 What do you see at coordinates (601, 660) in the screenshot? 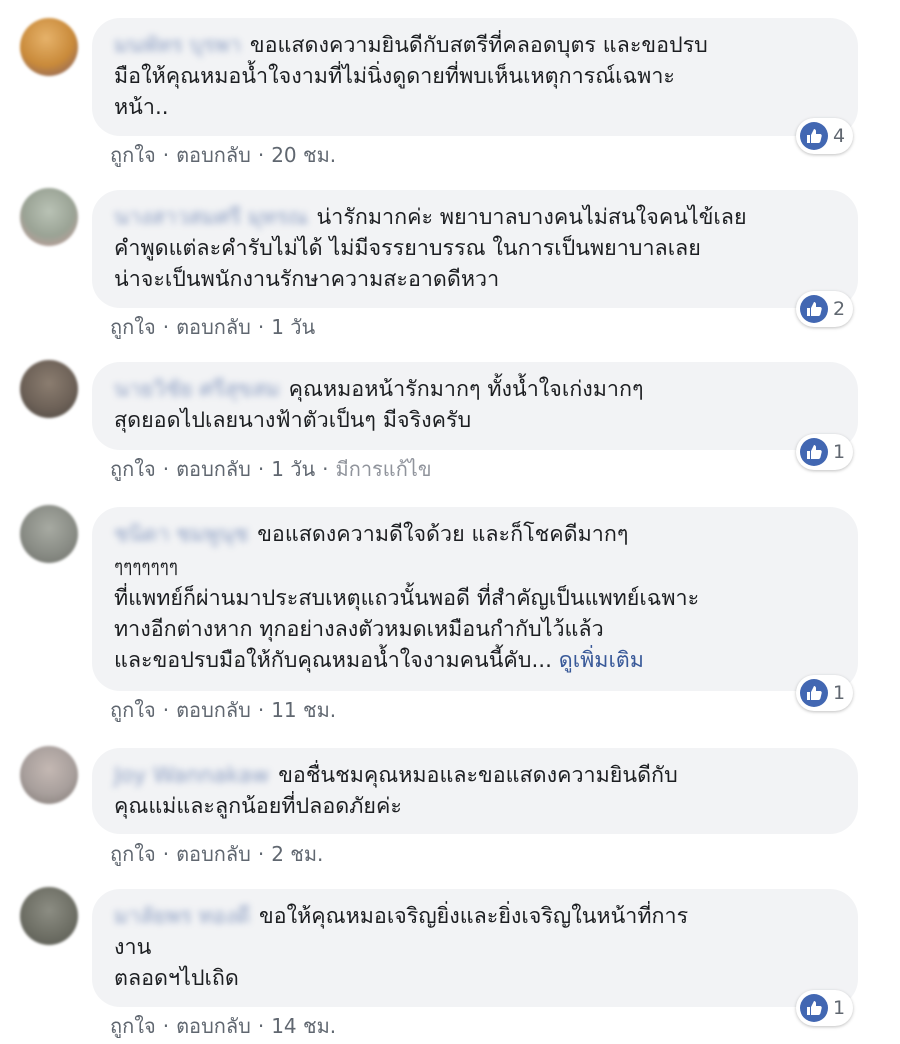
I see `see-more-link: ดูเพิ่มเติม` at bounding box center [601, 660].